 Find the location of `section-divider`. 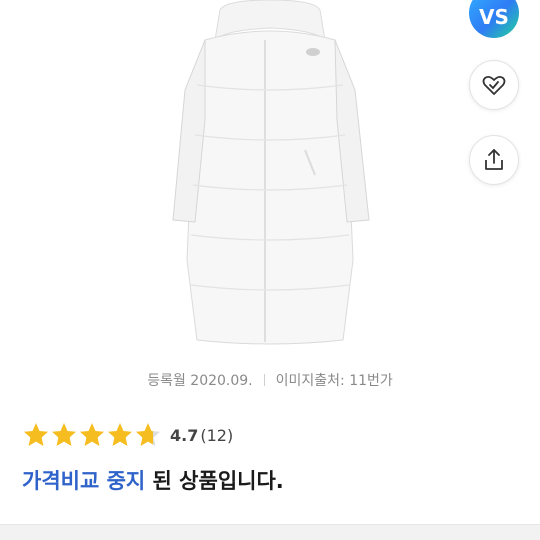

section-divider is located at coordinates (270, 532).